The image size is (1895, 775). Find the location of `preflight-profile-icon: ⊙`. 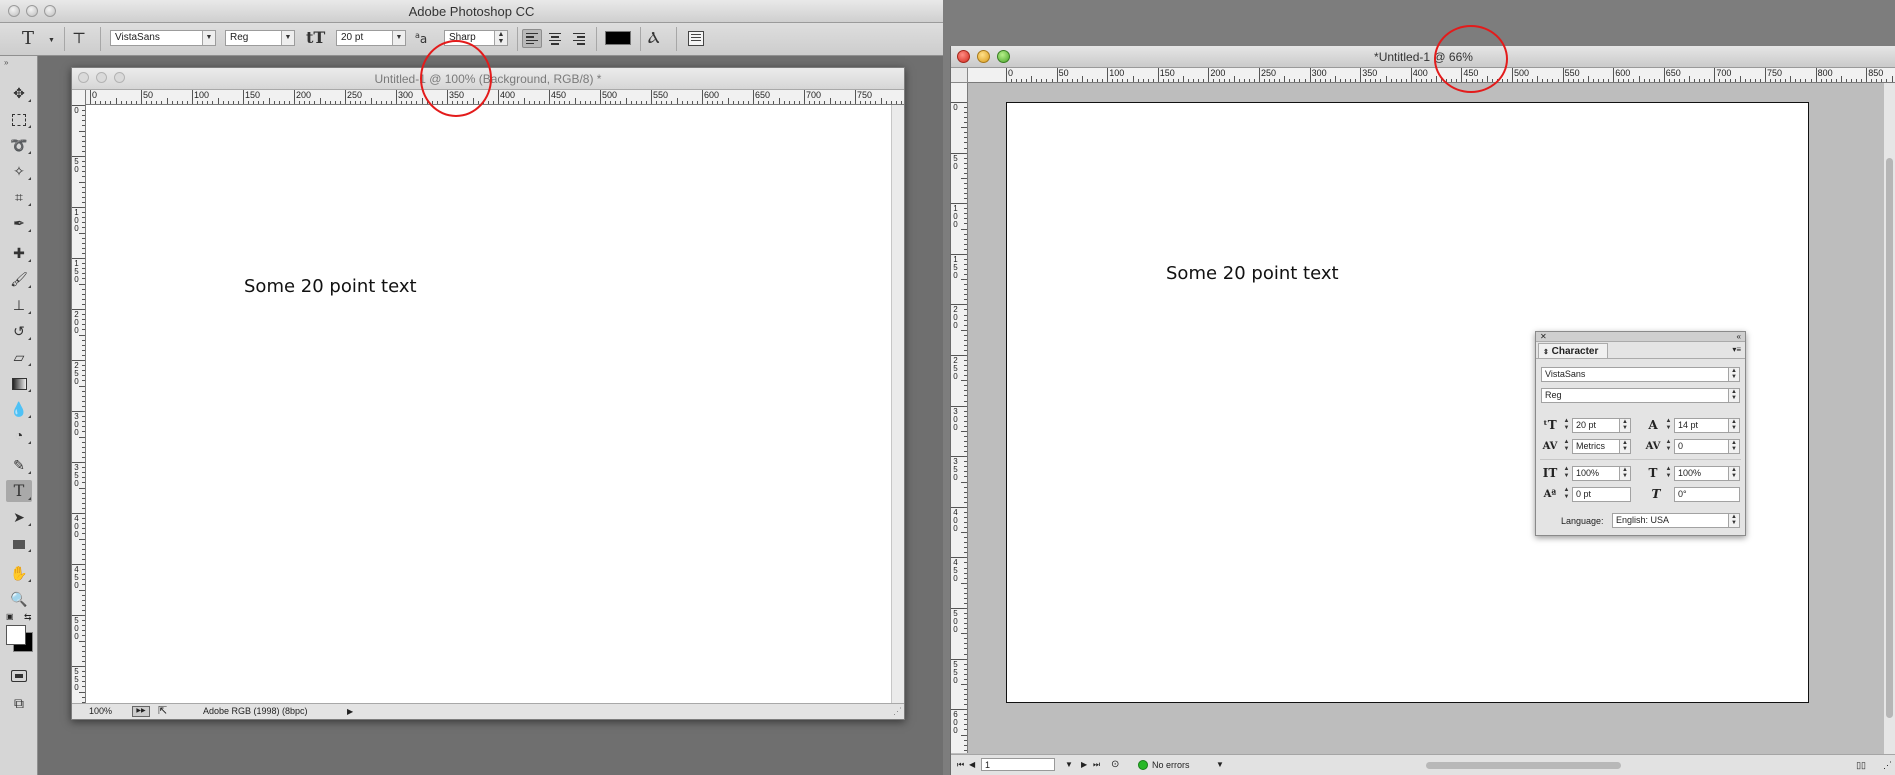

preflight-profile-icon: ⊙ is located at coordinates (1115, 765).